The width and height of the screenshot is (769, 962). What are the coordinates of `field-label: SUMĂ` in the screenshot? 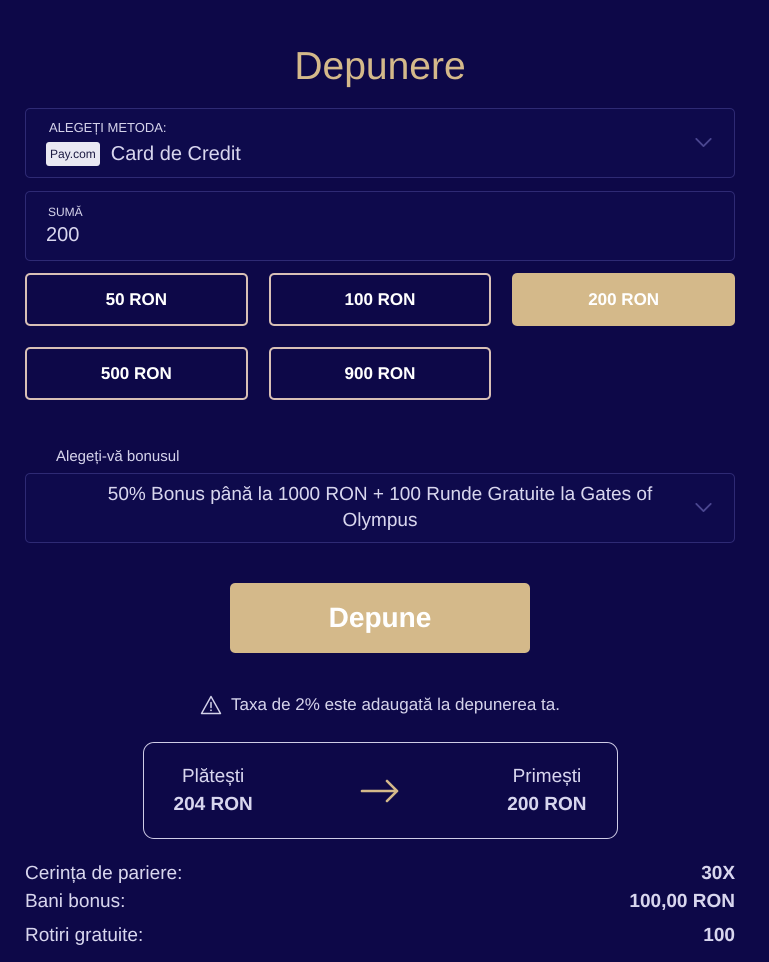 It's located at (65, 212).